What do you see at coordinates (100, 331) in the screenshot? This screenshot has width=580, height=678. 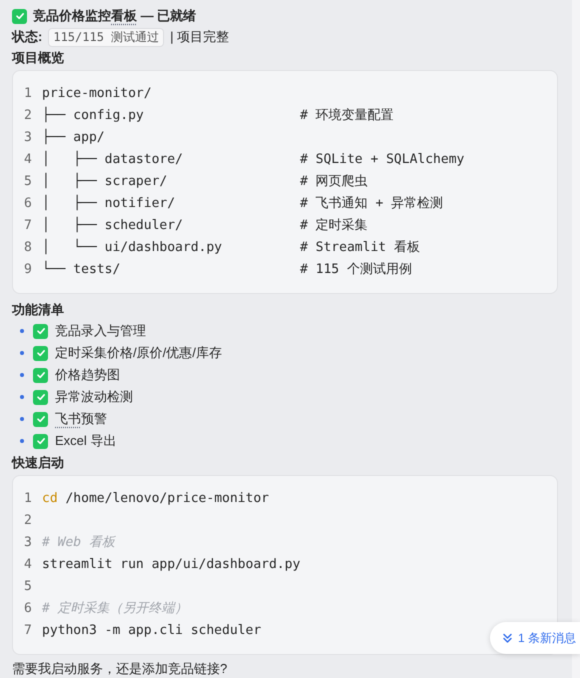 I see `feature-item: 竞品录入与管理` at bounding box center [100, 331].